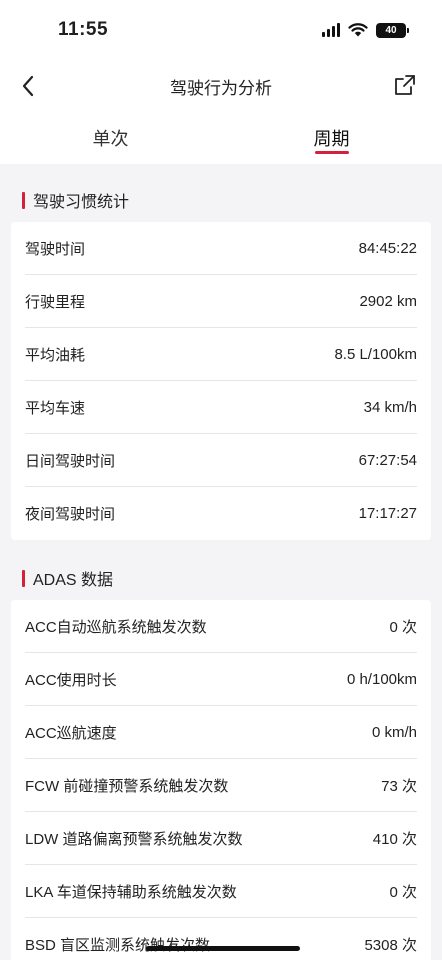  I want to click on tab-period: 周期, so click(331, 138).